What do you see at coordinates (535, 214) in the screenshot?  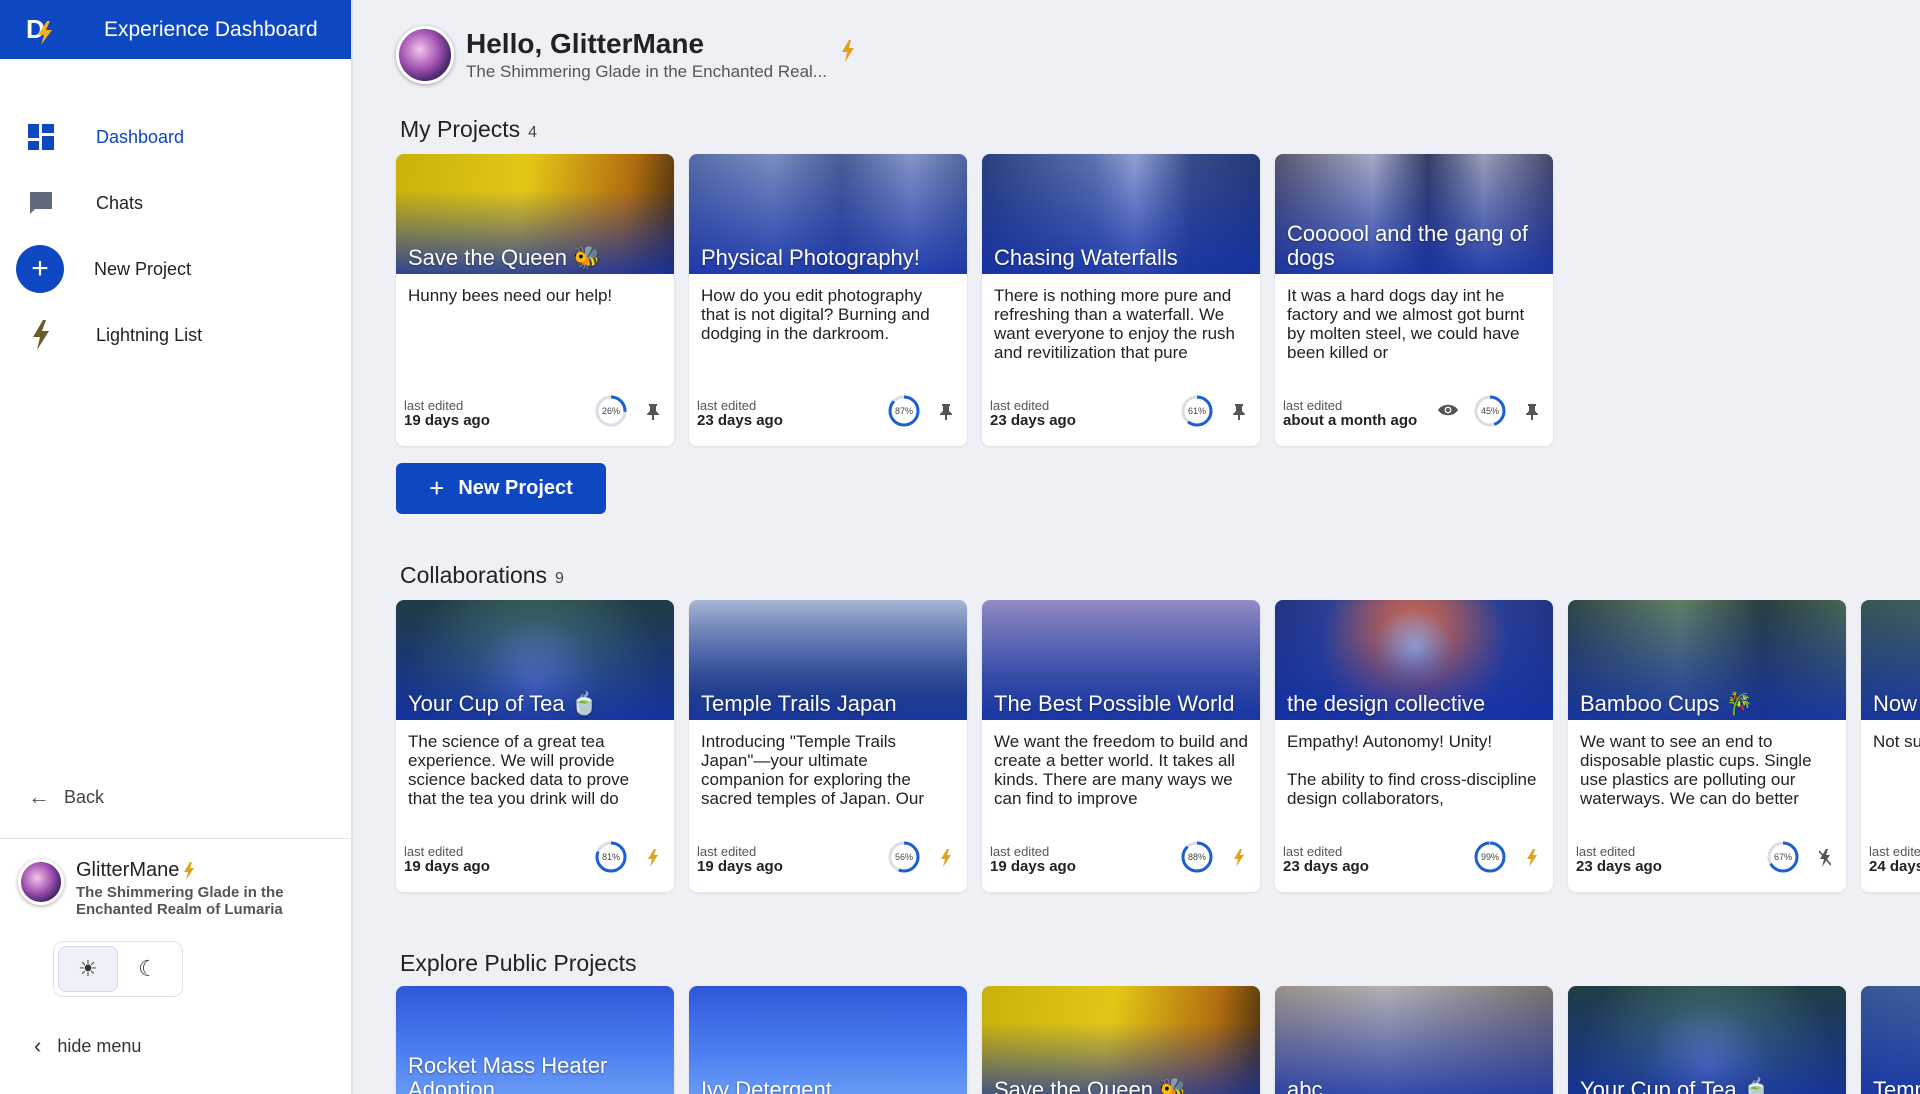 I see `card-image: Save the Queen 🐝` at bounding box center [535, 214].